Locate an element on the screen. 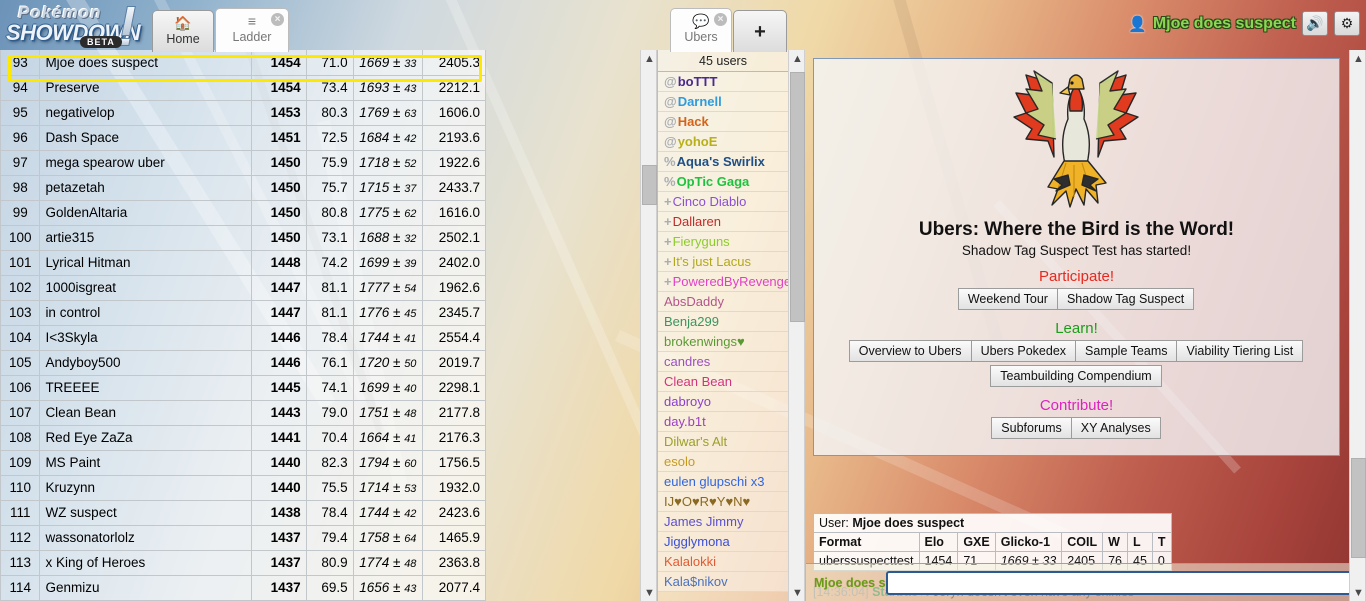  list-item: day.b1t is located at coordinates (723, 422).